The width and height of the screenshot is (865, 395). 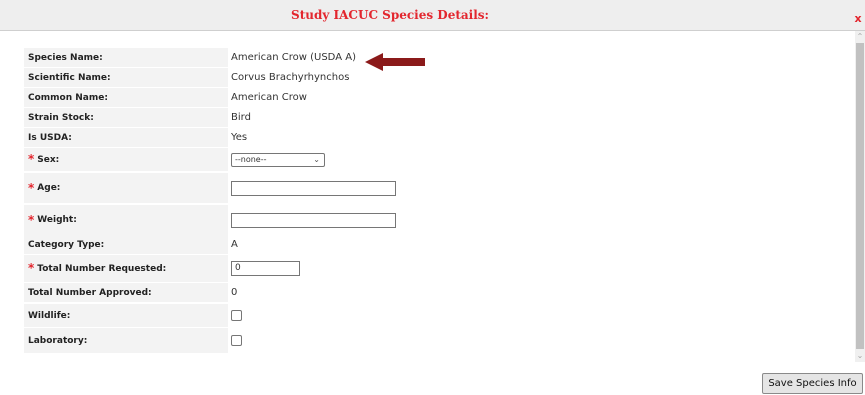 I want to click on scientific-name-label: Scientific Name:, so click(x=126, y=77).